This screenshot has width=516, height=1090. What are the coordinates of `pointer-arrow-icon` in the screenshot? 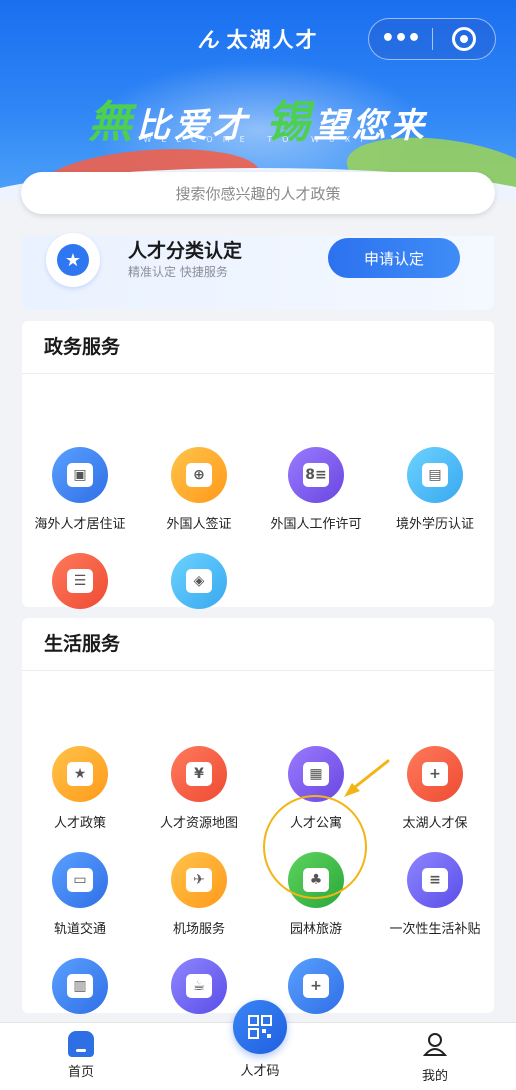 It's located at (367, 778).